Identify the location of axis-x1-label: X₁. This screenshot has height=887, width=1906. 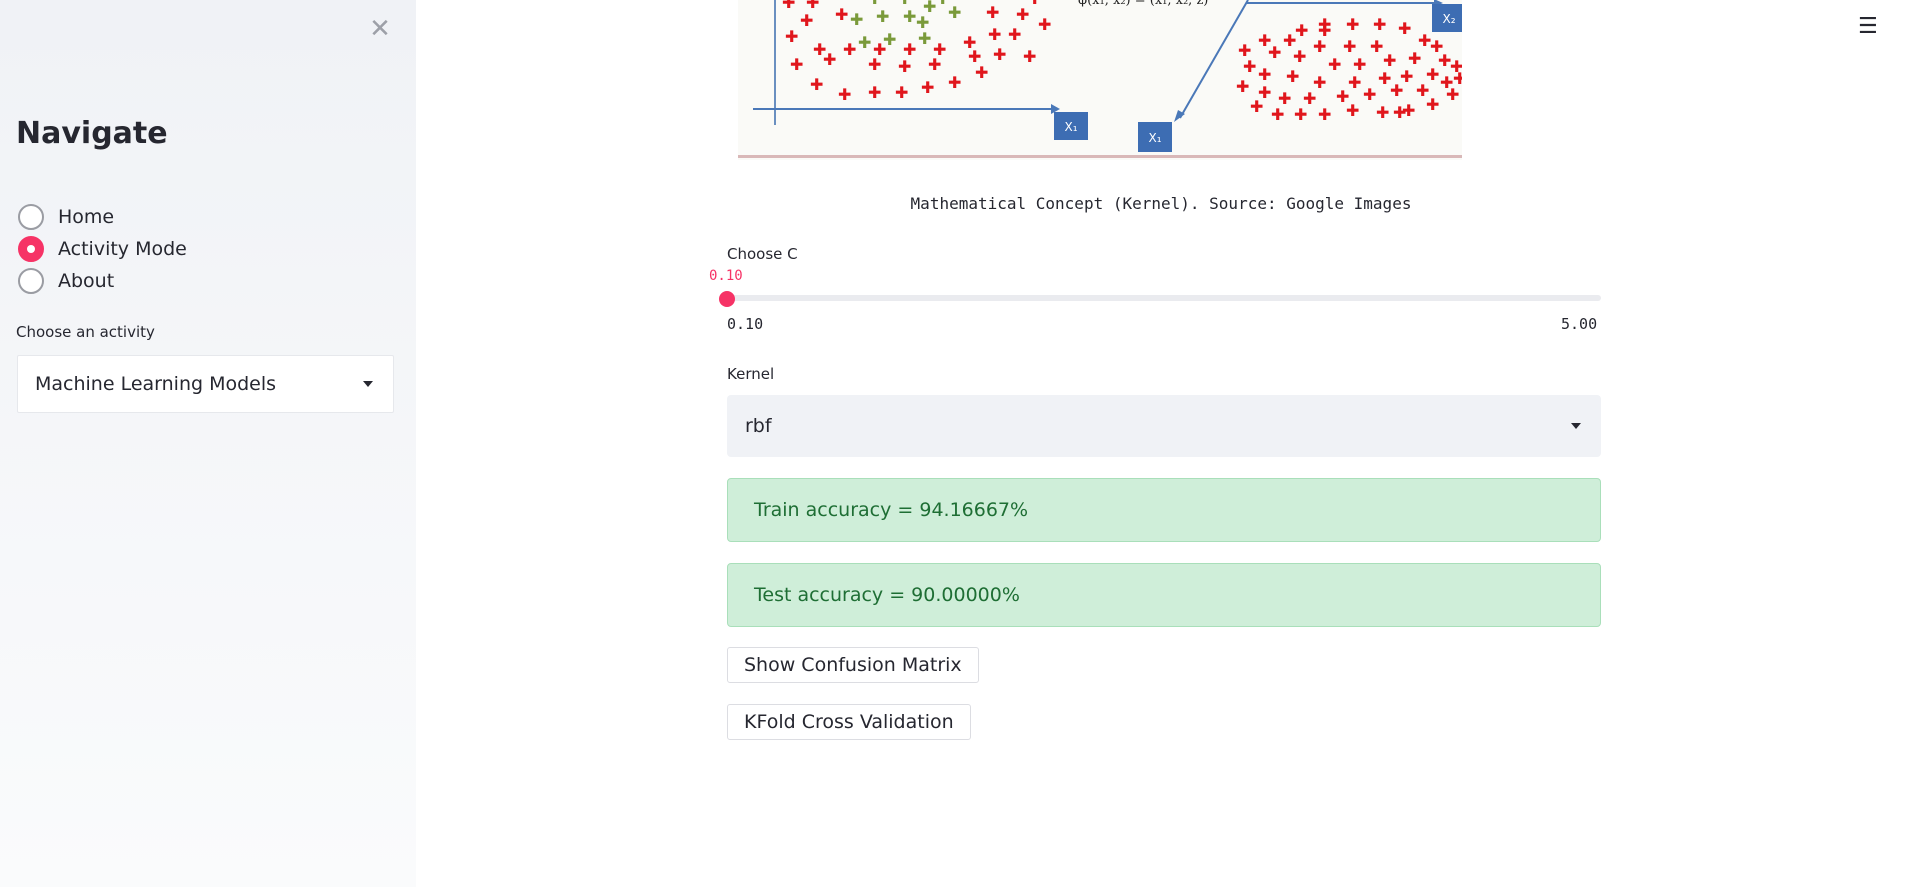
(1070, 127).